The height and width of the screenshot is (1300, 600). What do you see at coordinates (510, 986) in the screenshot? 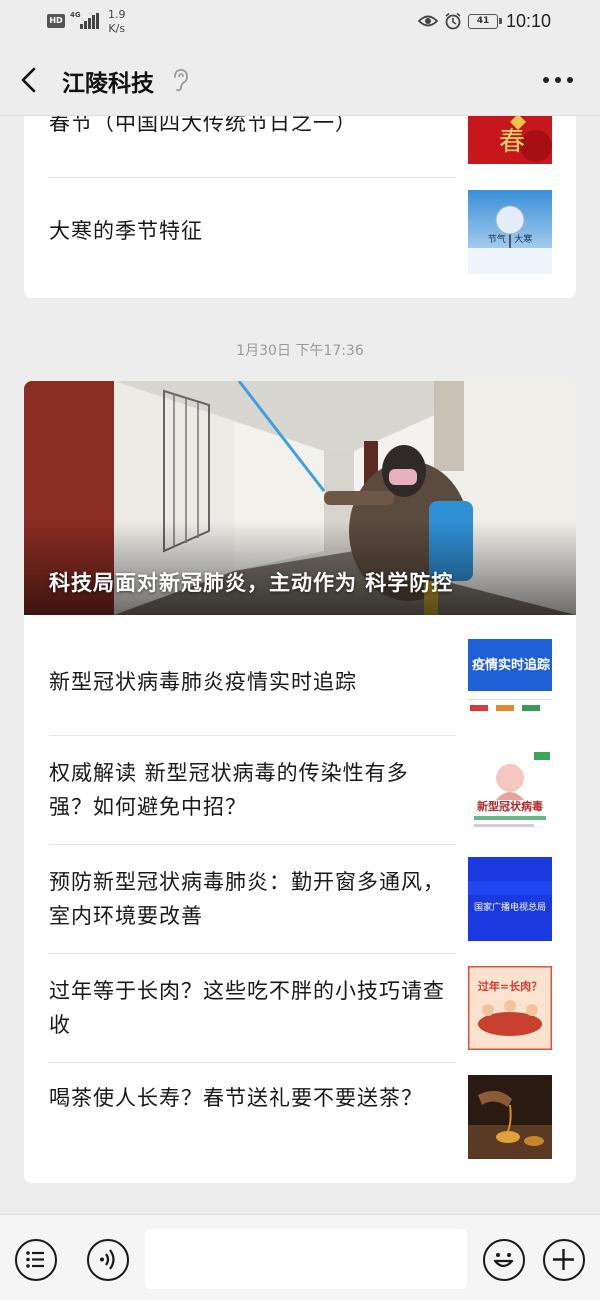
I see `thumb-caption: 过年=长肉？` at bounding box center [510, 986].